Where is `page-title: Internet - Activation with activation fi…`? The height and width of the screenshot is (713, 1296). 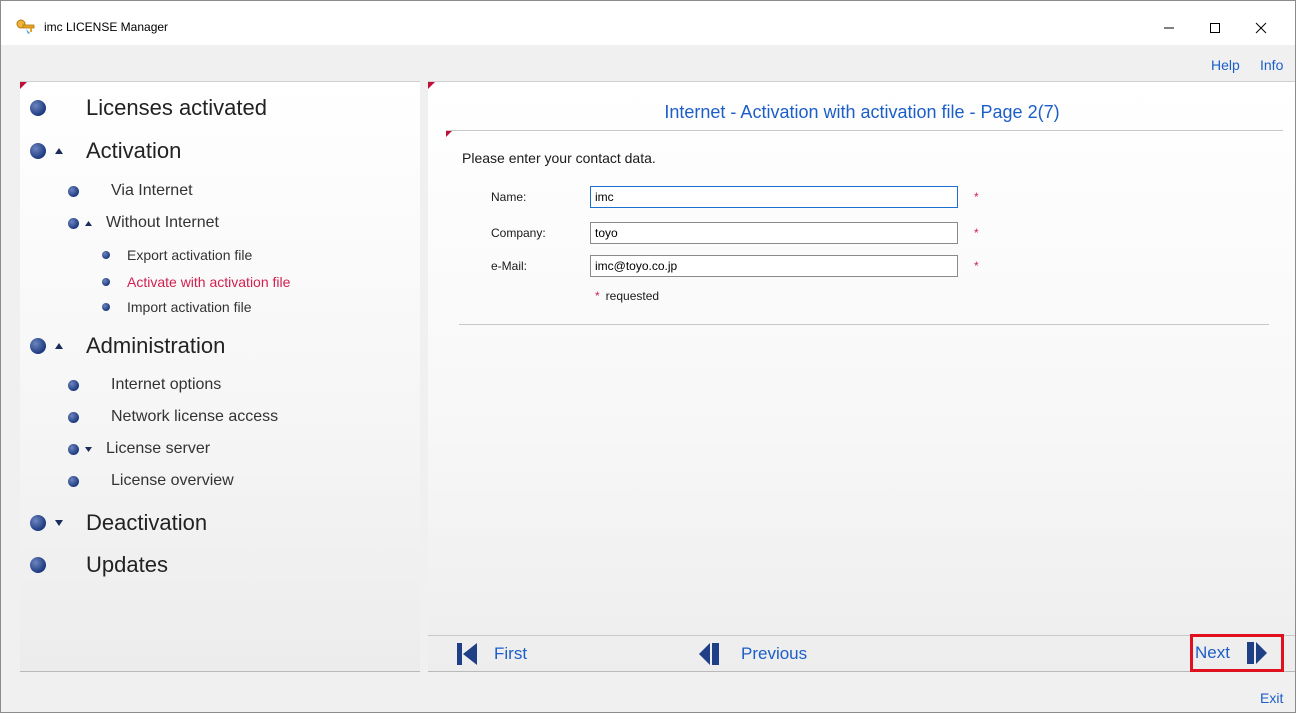 page-title: Internet - Activation with activation fi… is located at coordinates (862, 112).